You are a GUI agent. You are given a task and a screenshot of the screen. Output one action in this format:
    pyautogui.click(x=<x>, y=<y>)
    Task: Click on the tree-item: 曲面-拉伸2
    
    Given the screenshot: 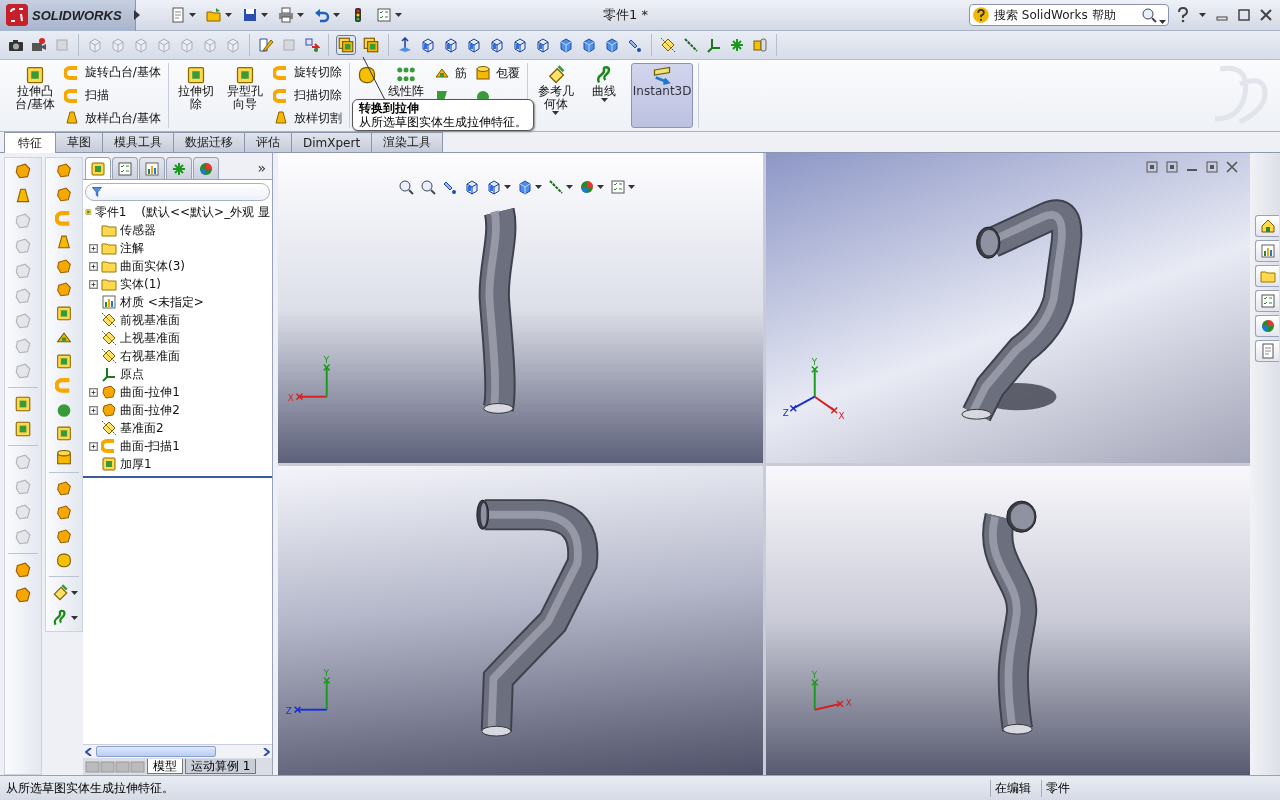 What is the action you would take?
    pyautogui.click(x=150, y=410)
    